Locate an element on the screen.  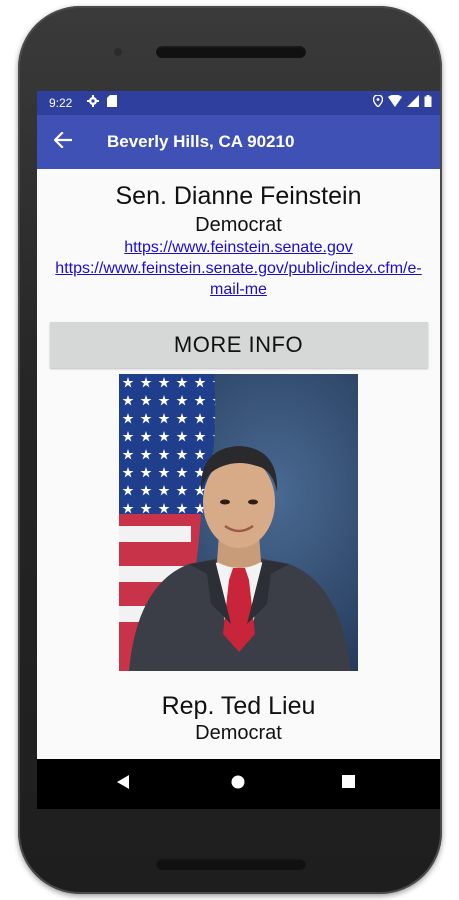
front-camera is located at coordinates (118, 52).